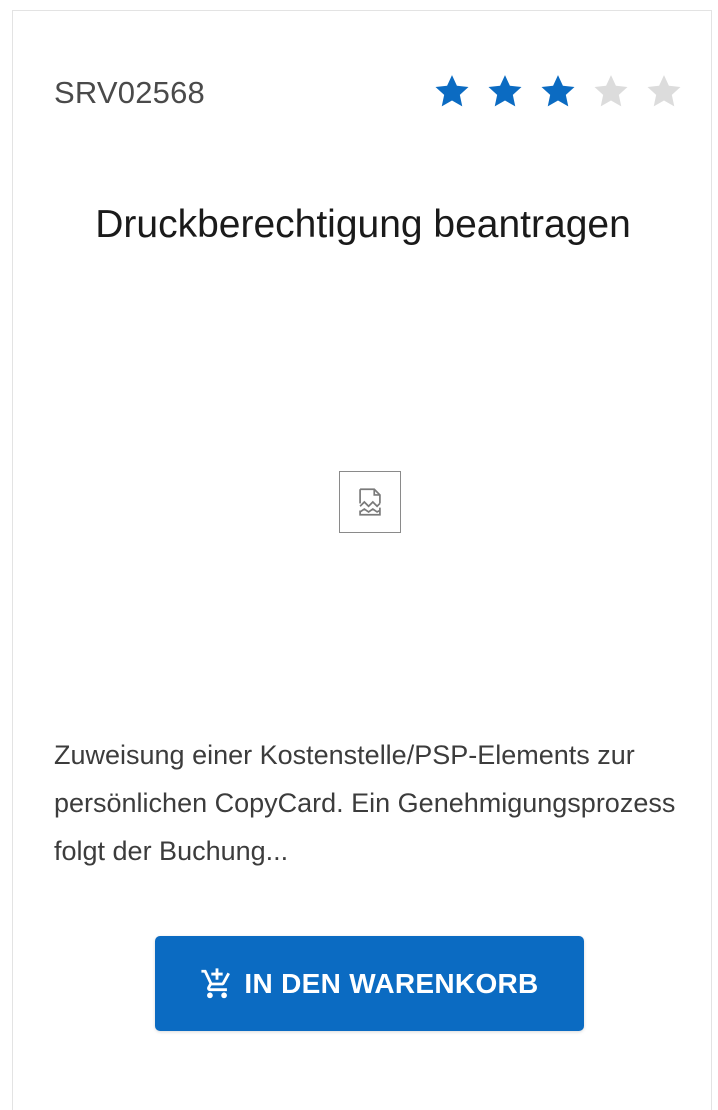 The image size is (718, 1110). What do you see at coordinates (370, 502) in the screenshot?
I see `broken-image-icon` at bounding box center [370, 502].